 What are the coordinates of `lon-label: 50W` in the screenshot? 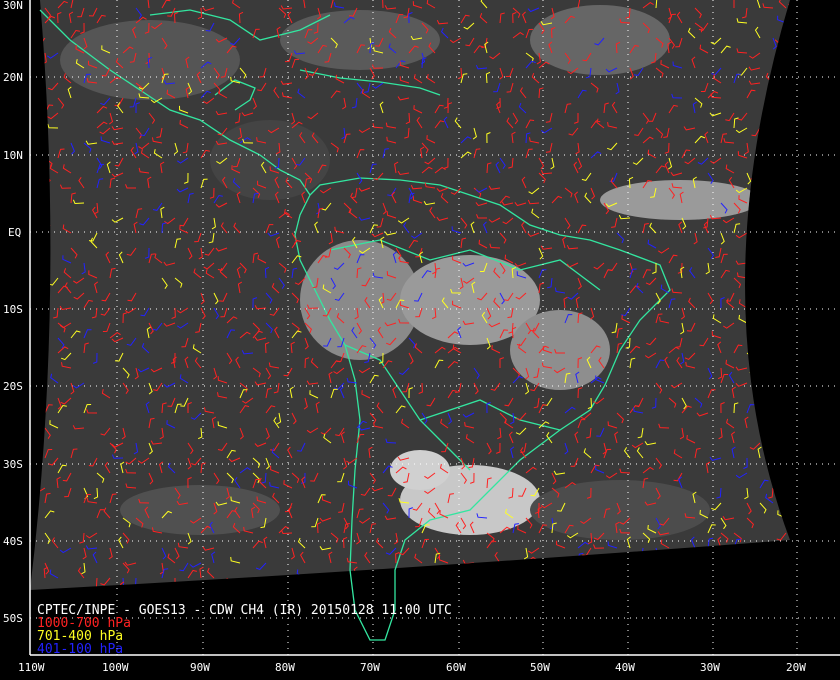 It's located at (540, 667).